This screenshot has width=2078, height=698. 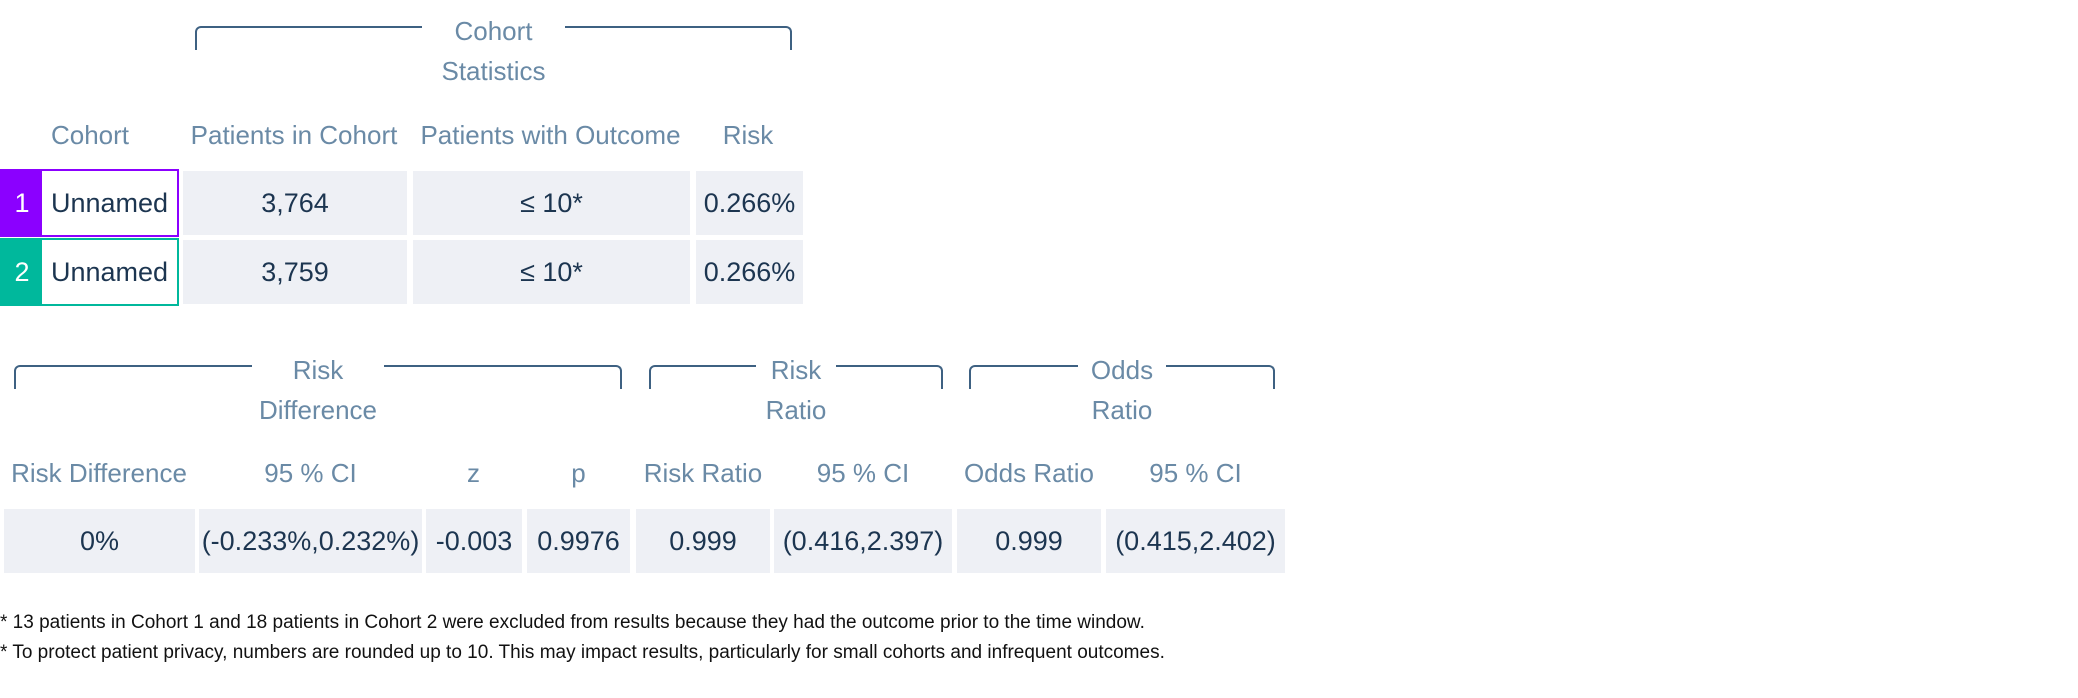 I want to click on patients-in-cohort-cell: 3,764, so click(x=295, y=203).